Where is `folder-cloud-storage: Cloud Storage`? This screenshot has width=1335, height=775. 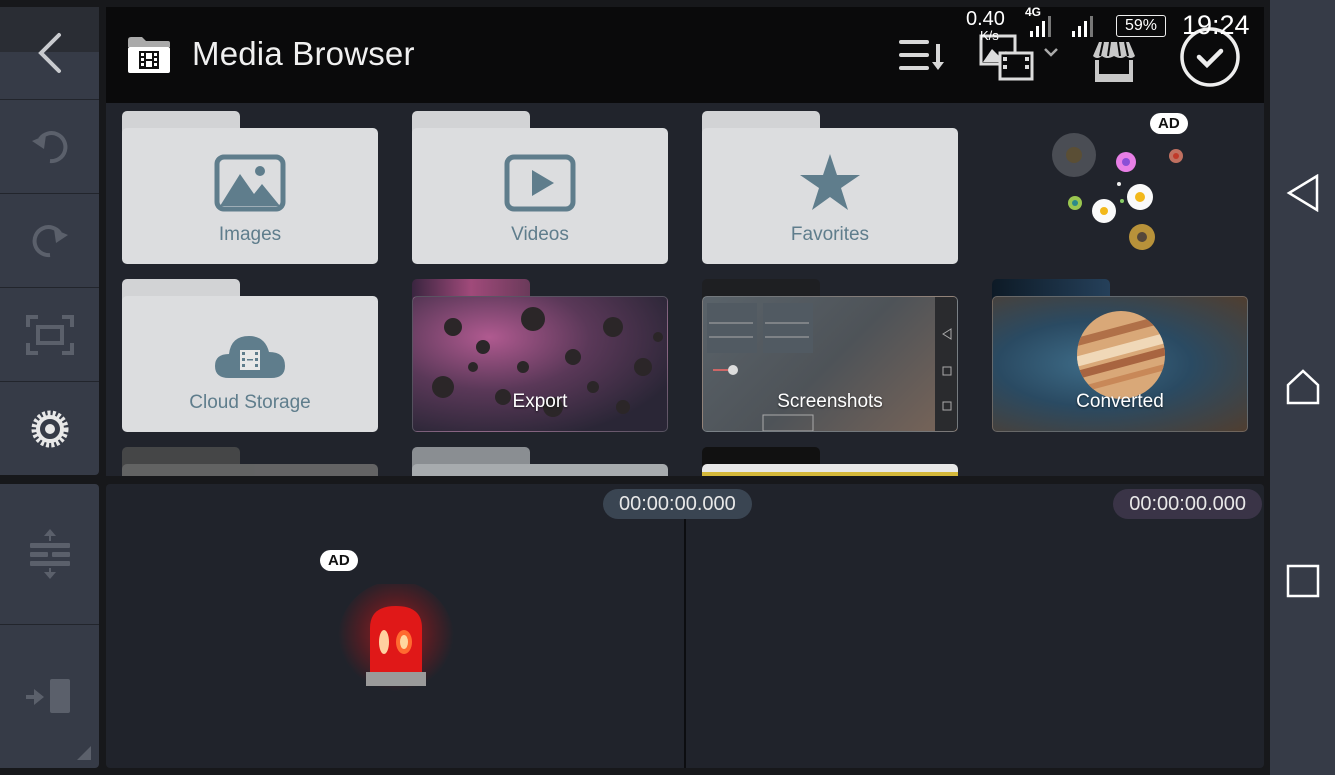 folder-cloud-storage: Cloud Storage is located at coordinates (250, 355).